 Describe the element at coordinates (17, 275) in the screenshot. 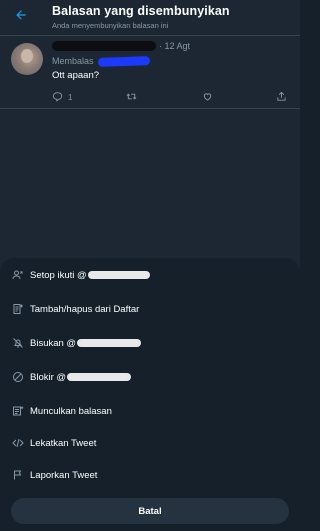

I see `unfollow-icon` at that location.